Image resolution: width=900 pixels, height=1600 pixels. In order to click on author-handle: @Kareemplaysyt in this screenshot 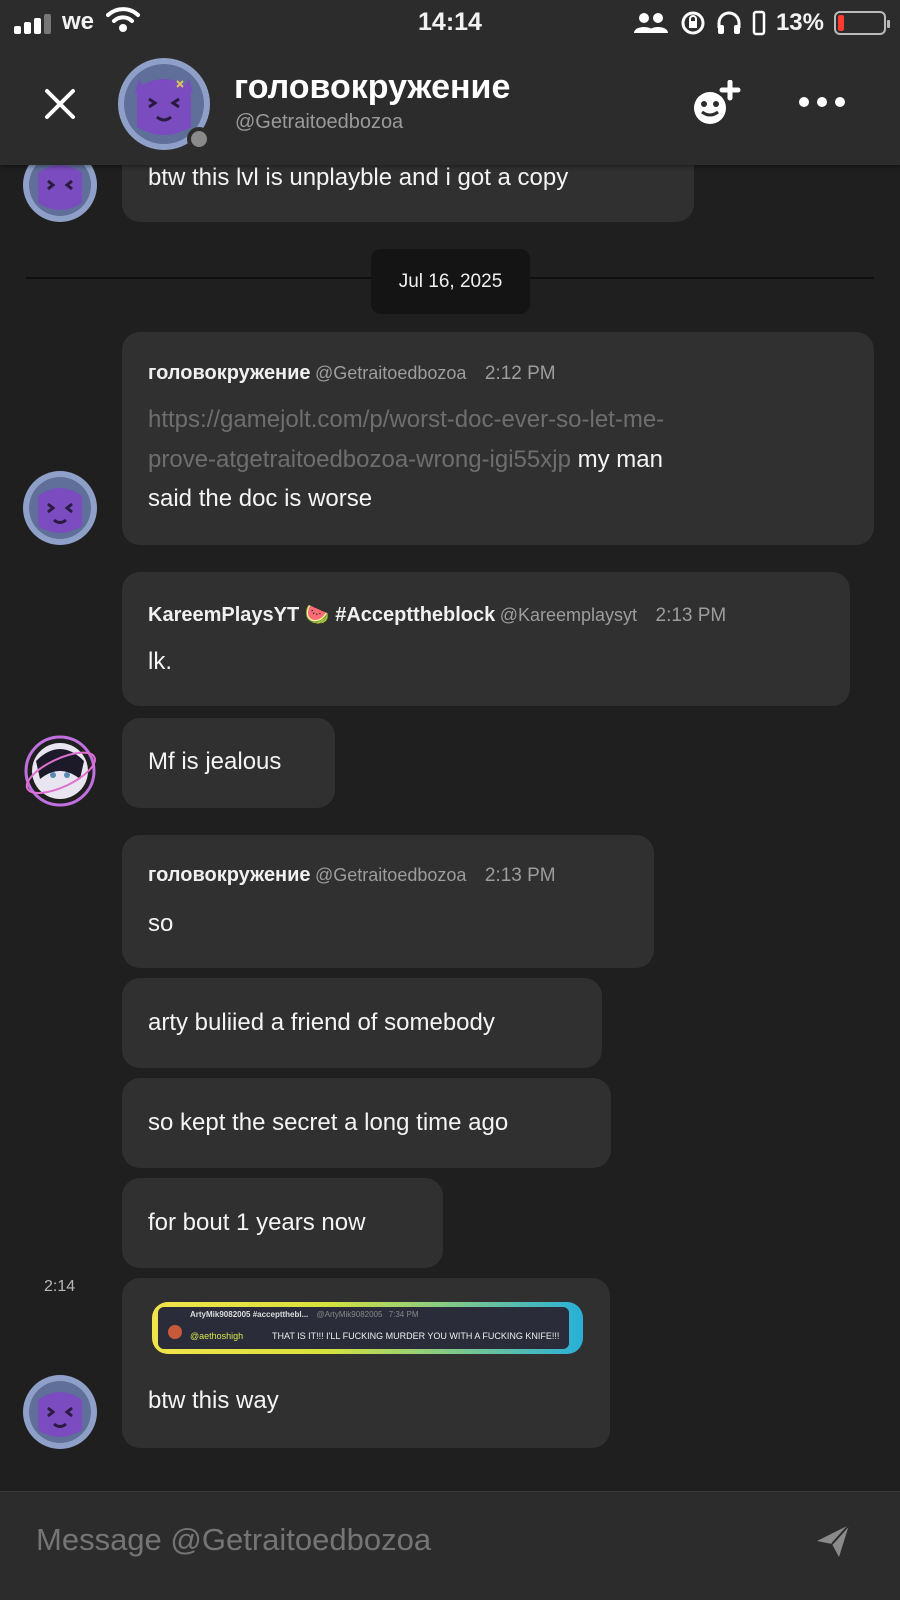, I will do `click(568, 615)`.